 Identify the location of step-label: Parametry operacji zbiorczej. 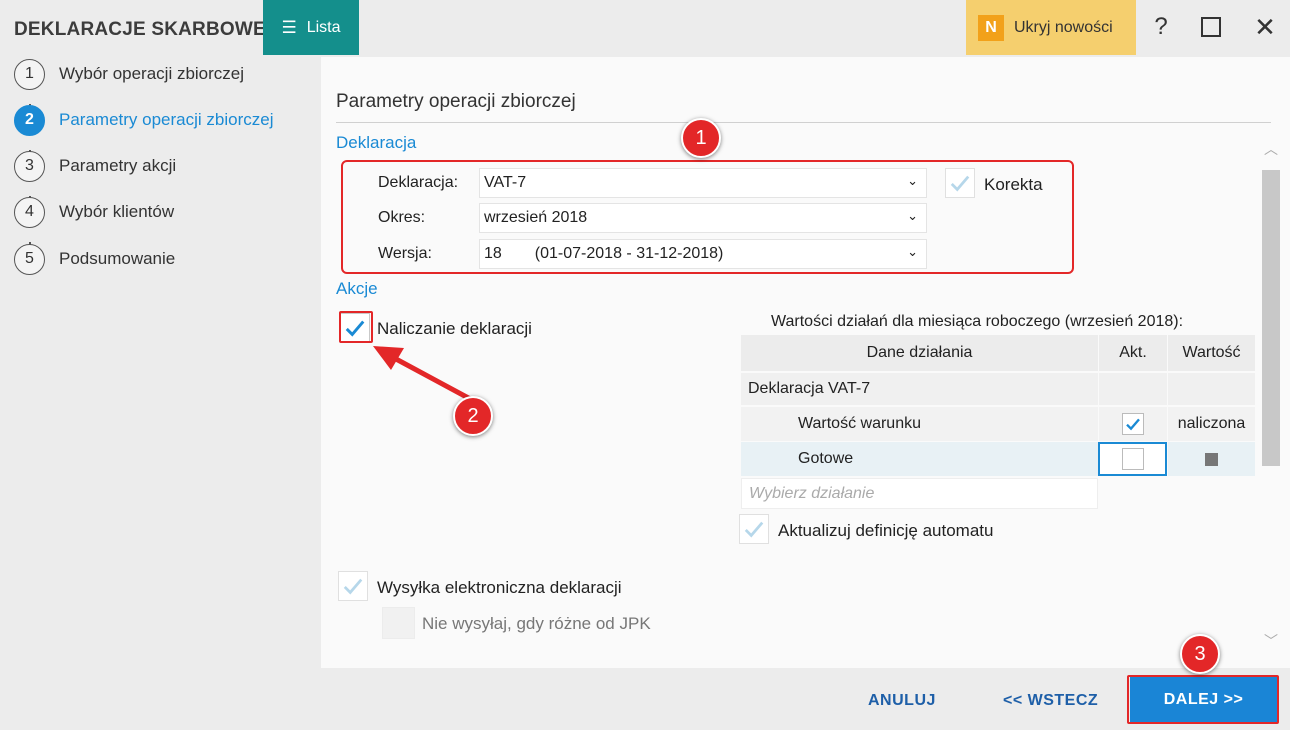
(166, 119).